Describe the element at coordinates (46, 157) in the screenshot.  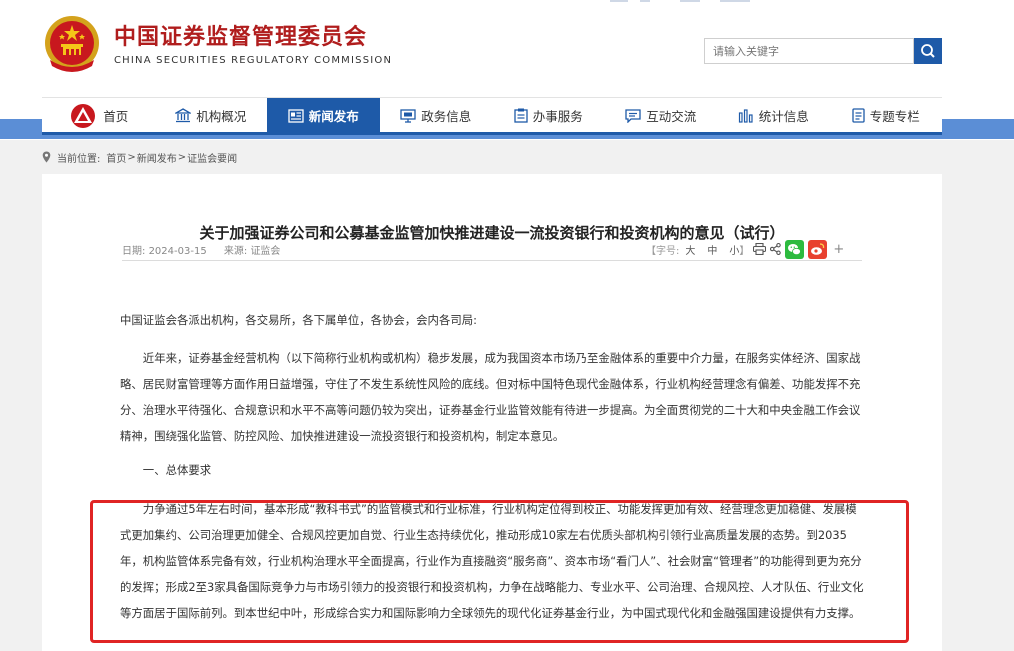
I see `location-pin-icon` at that location.